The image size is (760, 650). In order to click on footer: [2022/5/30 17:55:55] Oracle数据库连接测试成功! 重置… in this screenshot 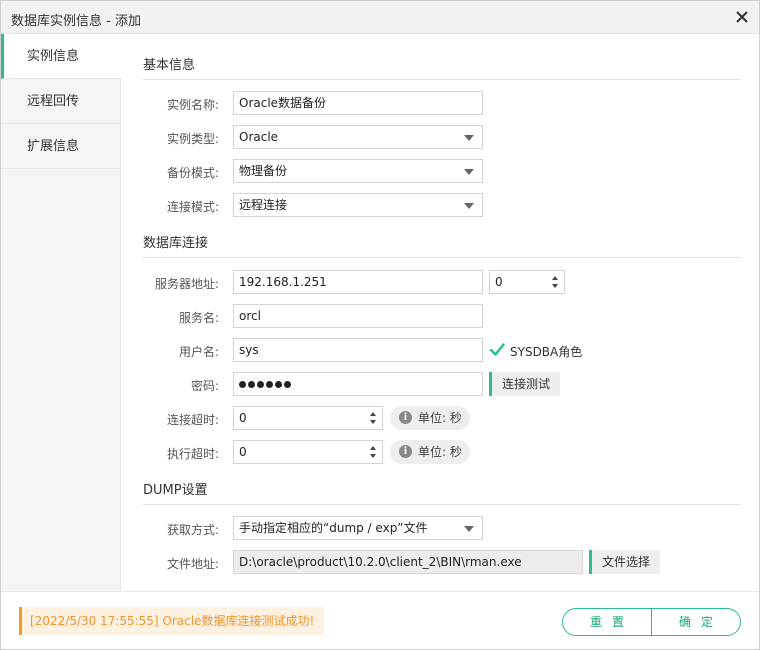, I will do `click(380, 620)`.